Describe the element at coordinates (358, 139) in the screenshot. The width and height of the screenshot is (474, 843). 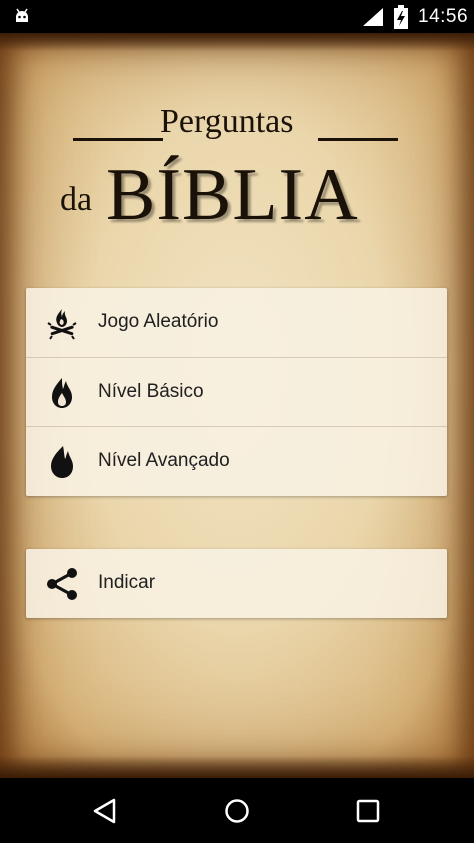
I see `logo-rule-right` at that location.